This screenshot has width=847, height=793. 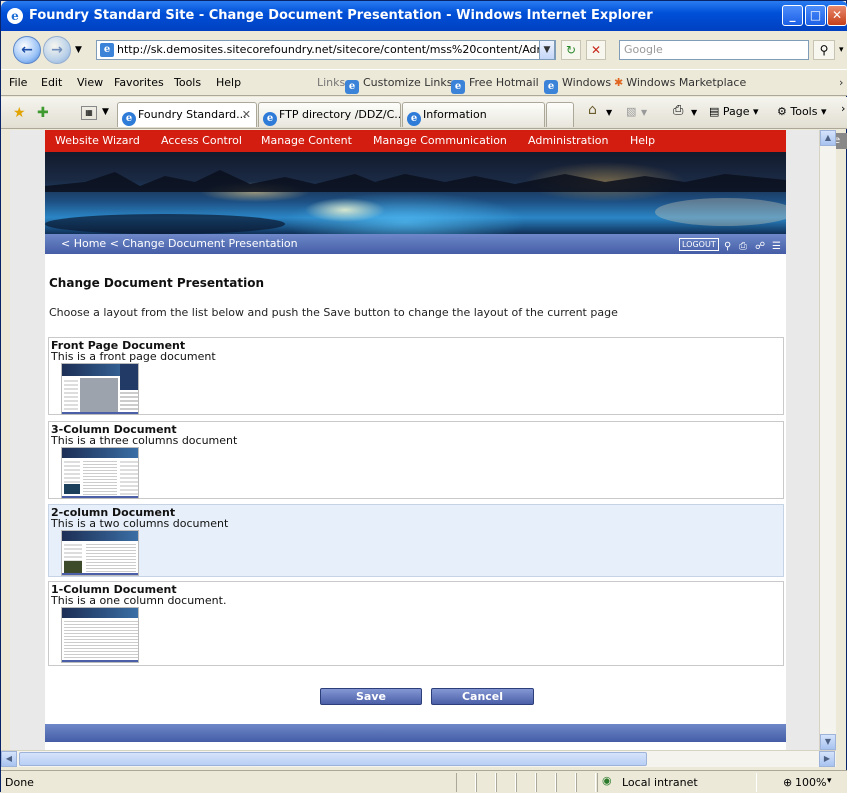 I want to click on quick-tabs-icon: ▦, so click(x=89, y=113).